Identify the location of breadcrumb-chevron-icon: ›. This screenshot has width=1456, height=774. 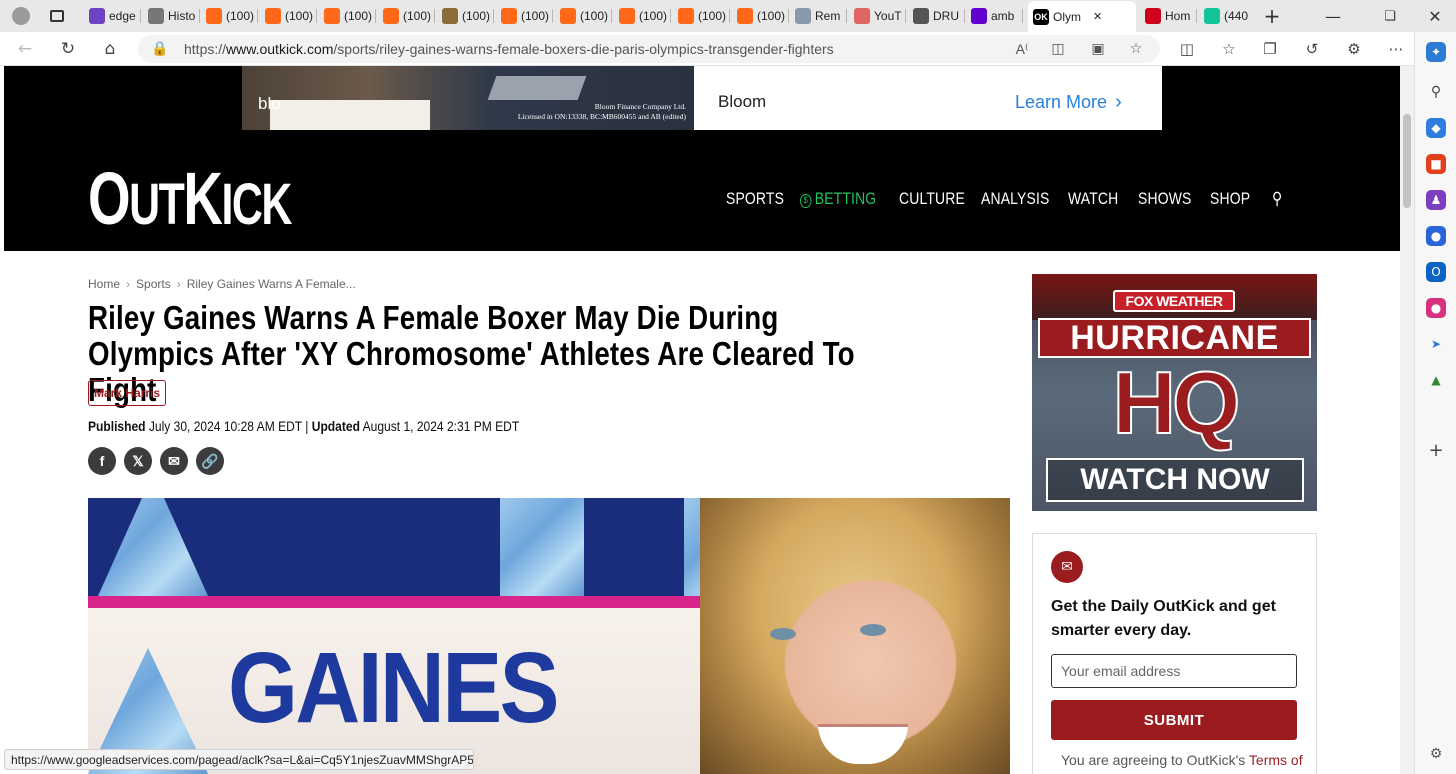
(178, 284).